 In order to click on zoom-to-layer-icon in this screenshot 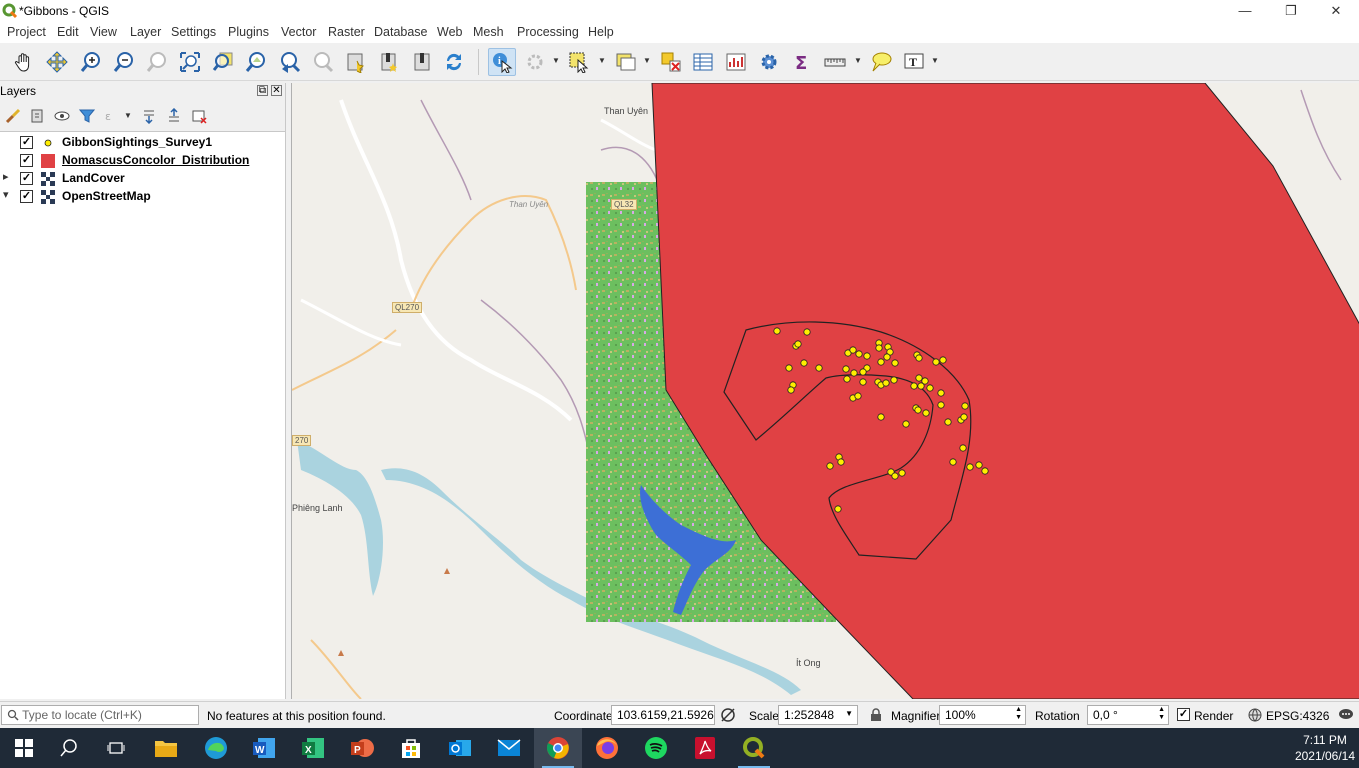, I will do `click(256, 62)`.